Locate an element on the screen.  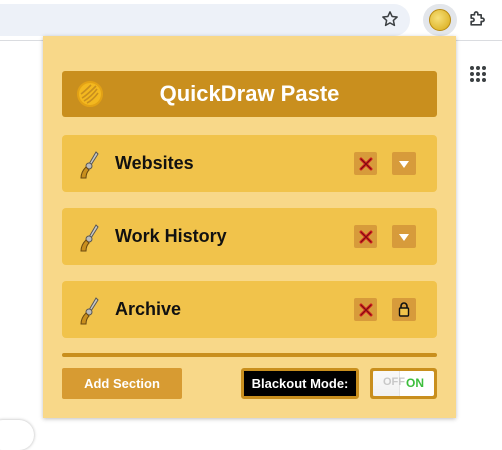
section-label: Websites is located at coordinates (154, 163).